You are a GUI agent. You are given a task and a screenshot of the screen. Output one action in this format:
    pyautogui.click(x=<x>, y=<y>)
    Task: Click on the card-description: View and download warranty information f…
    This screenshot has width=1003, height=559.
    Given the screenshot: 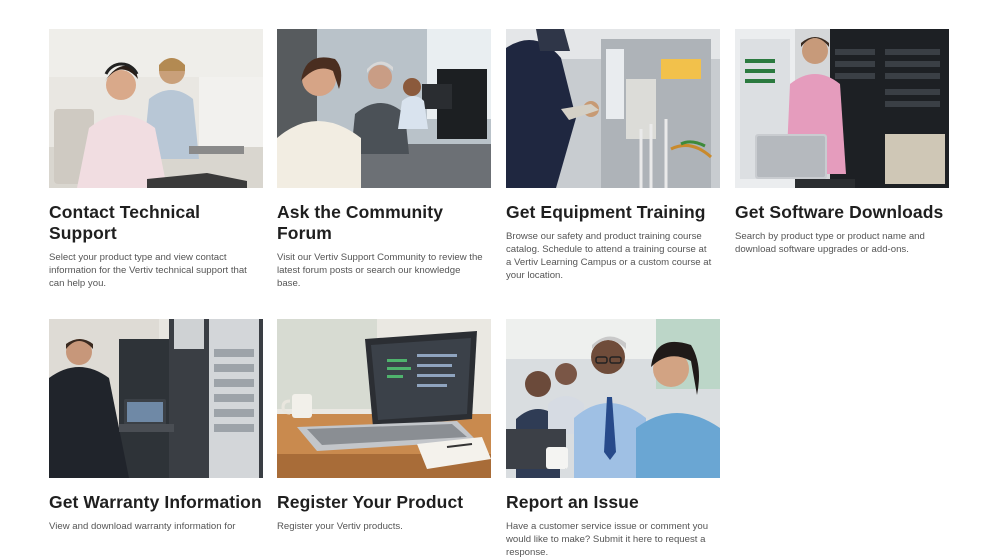 What is the action you would take?
    pyautogui.click(x=142, y=526)
    